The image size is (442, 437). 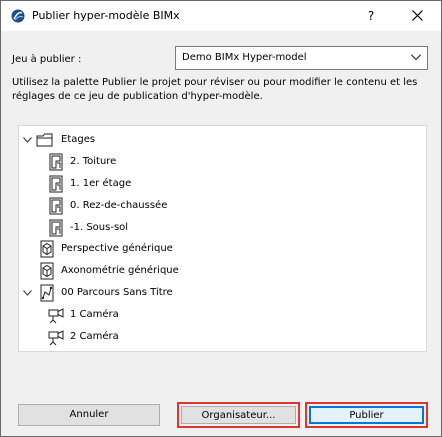 I want to click on tree-node-label: 0. Rez-de-chaussée, so click(x=119, y=205).